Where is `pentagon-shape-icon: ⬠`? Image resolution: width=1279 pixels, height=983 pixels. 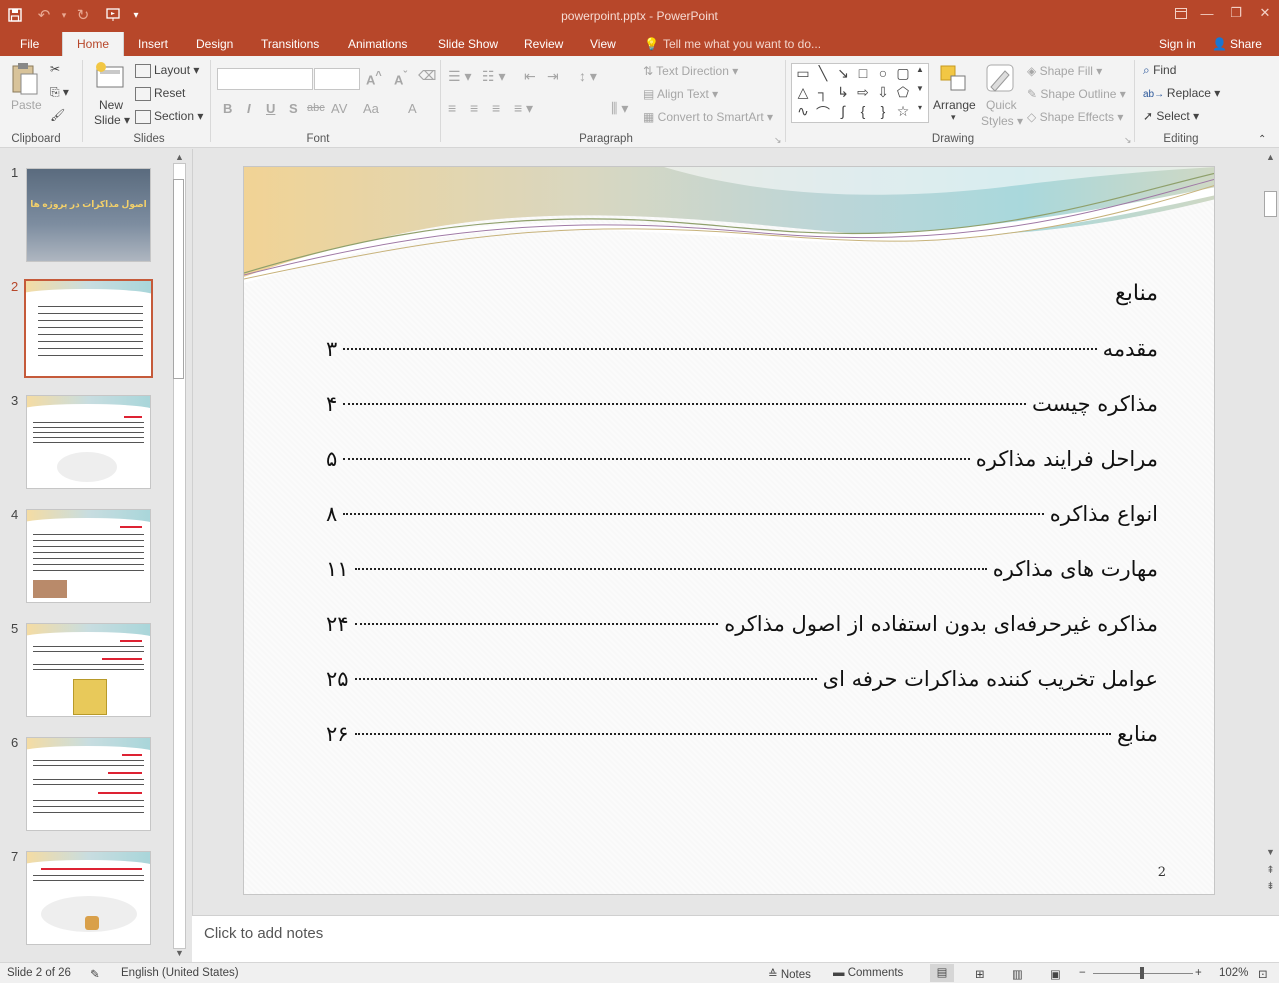
pentagon-shape-icon: ⬠ is located at coordinates (903, 92).